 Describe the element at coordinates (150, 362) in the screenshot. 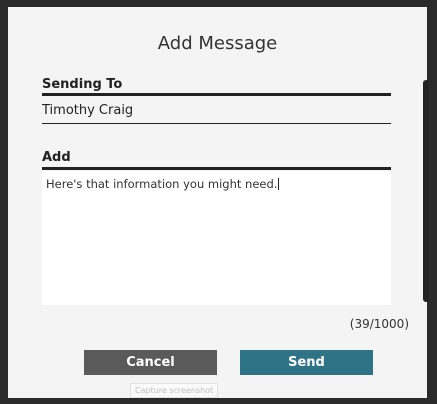

I see `cancel-button: Cancel` at that location.